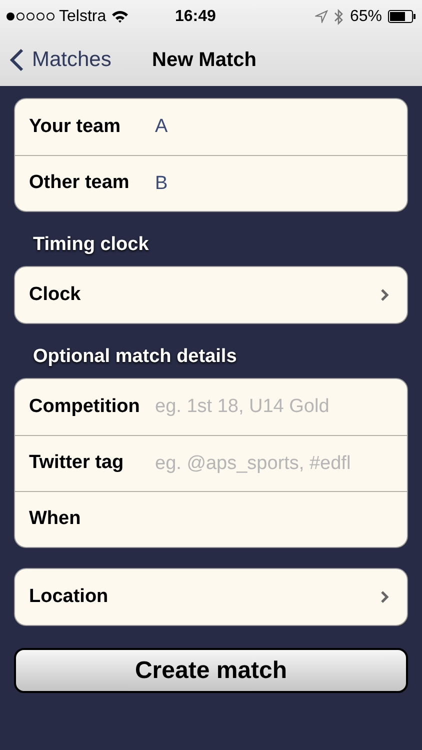  Describe the element at coordinates (272, 407) in the screenshot. I see `text-field: eg. 1st 18, U14 Gold` at that location.